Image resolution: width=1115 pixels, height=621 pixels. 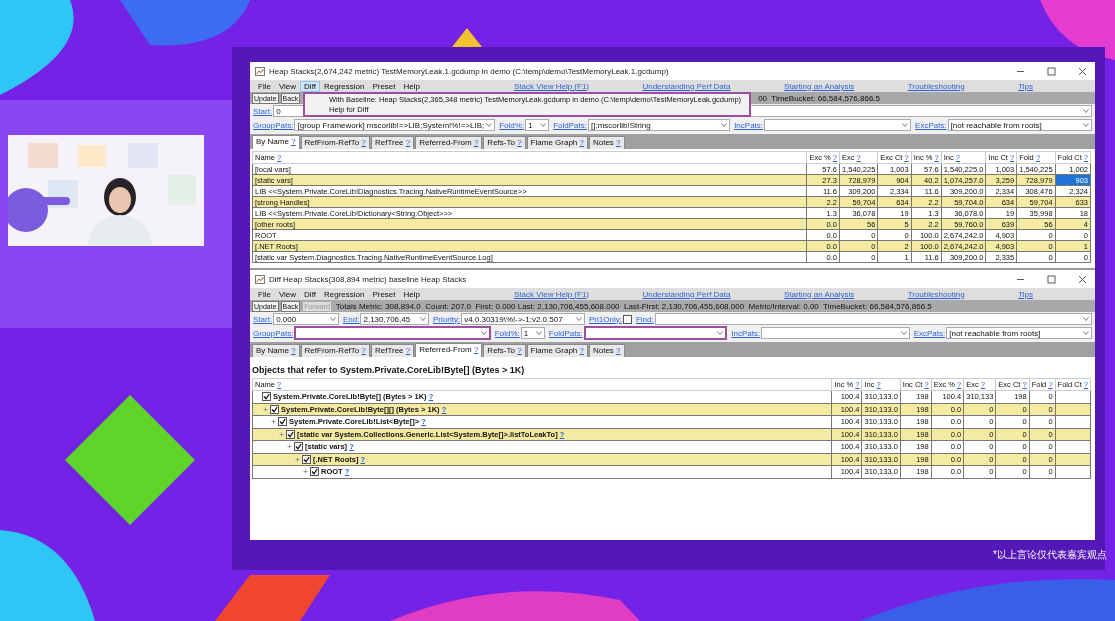 I want to click on caption-text: *以上言论仅代表嘉宾观点, so click(x=1050, y=555).